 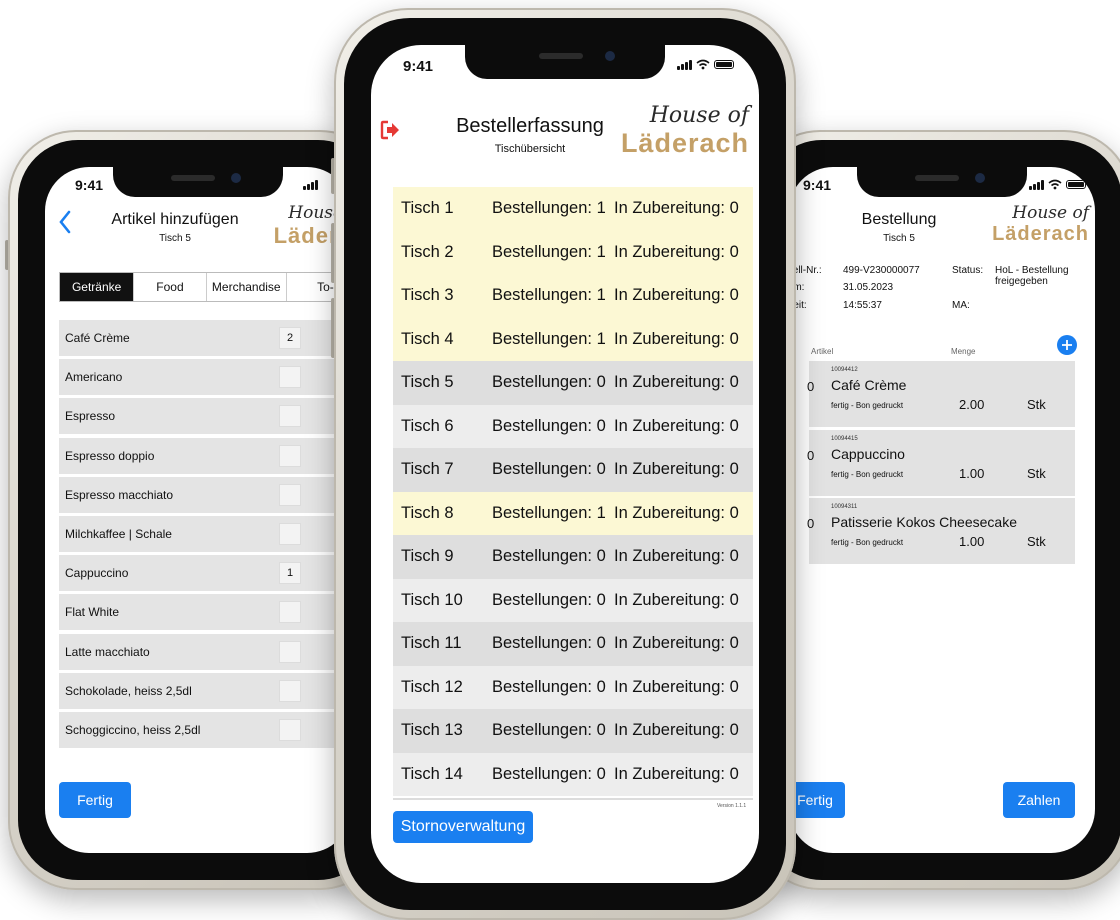 I want to click on product-row: Cappuccino 1, so click(x=205, y=573).